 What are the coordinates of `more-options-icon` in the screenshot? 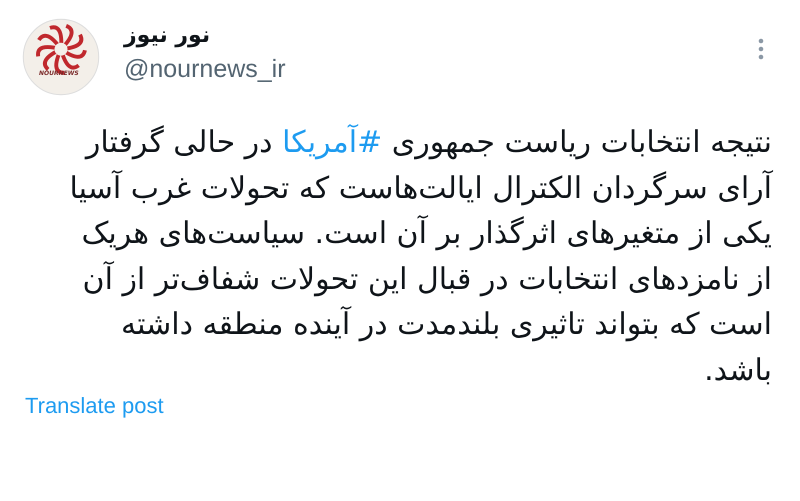 It's located at (761, 49).